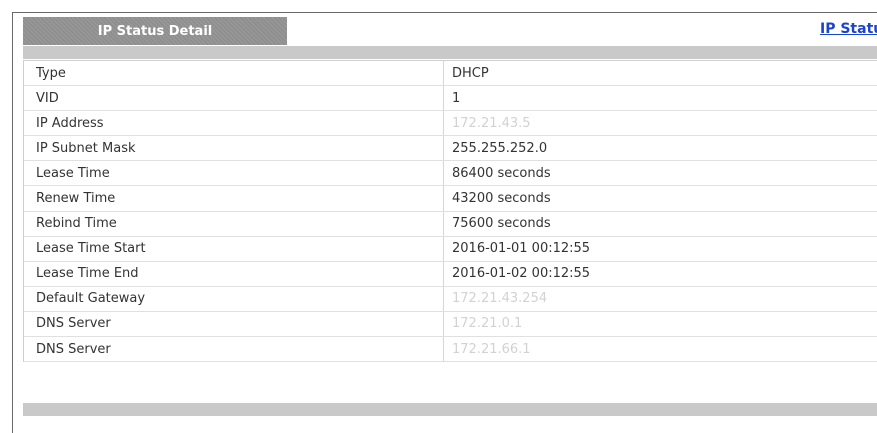 This screenshot has width=877, height=433. What do you see at coordinates (450, 52) in the screenshot?
I see `header-band` at bounding box center [450, 52].